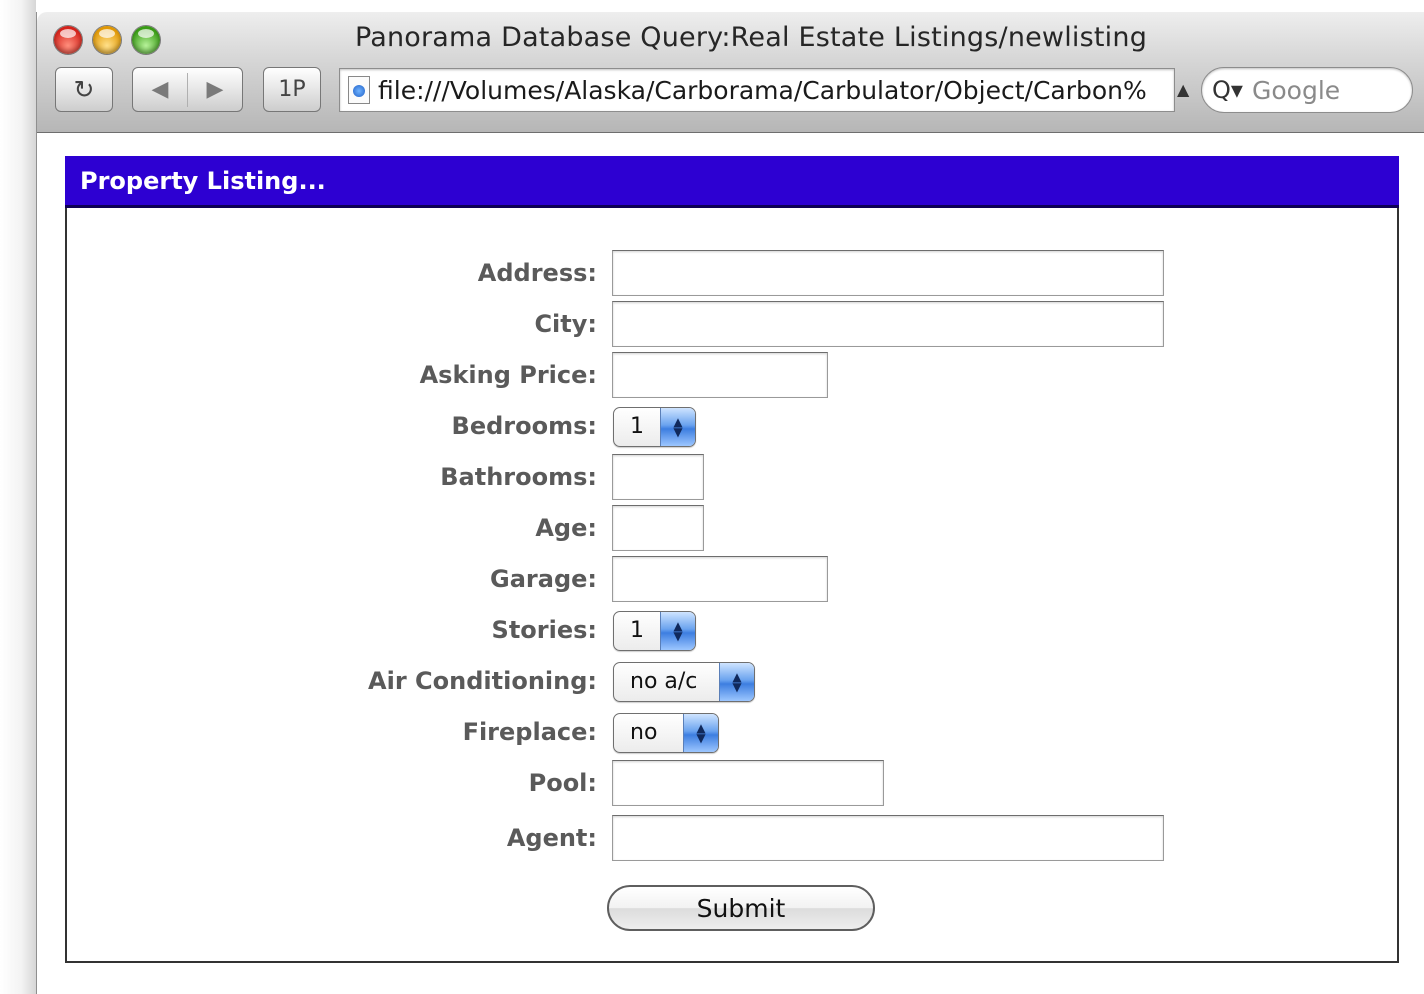 This screenshot has width=1424, height=994. Describe the element at coordinates (888, 838) in the screenshot. I see `agent-input` at that location.